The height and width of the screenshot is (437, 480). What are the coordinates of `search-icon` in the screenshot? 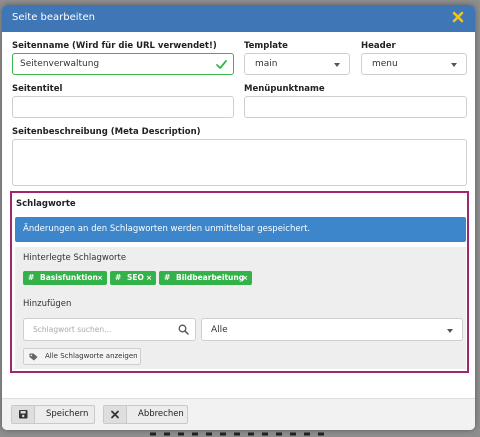 It's located at (183, 329).